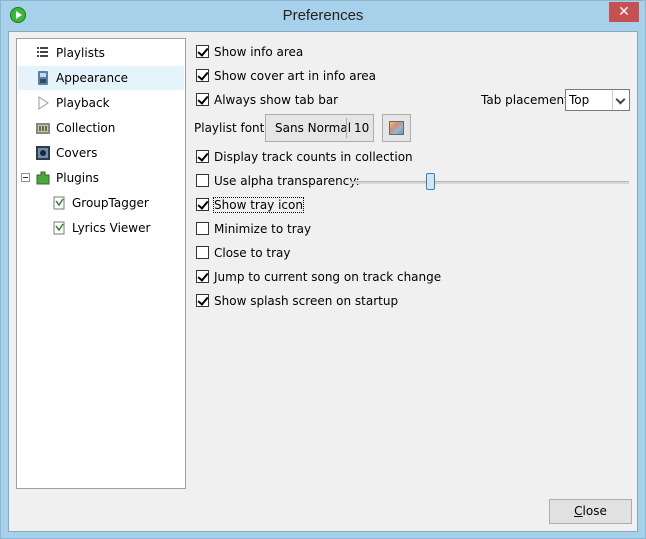 This screenshot has width=646, height=539. Describe the element at coordinates (202, 75) in the screenshot. I see `show-cover-art-checkbox` at that location.